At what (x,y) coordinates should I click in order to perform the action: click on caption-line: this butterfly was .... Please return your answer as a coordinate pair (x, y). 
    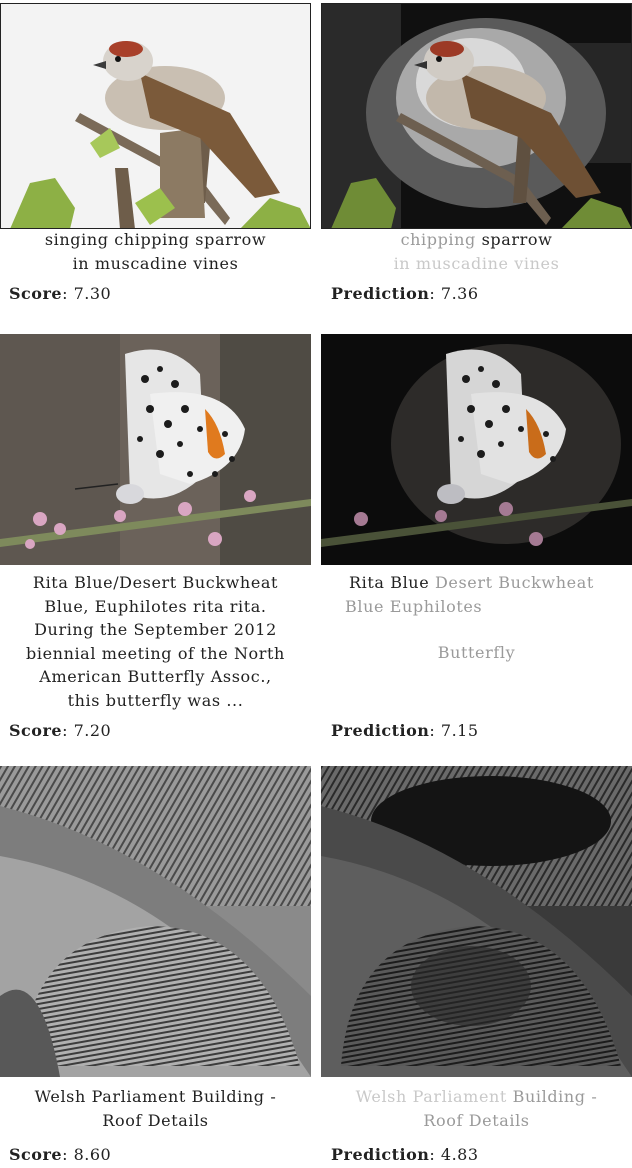
    Looking at the image, I should click on (155, 700).